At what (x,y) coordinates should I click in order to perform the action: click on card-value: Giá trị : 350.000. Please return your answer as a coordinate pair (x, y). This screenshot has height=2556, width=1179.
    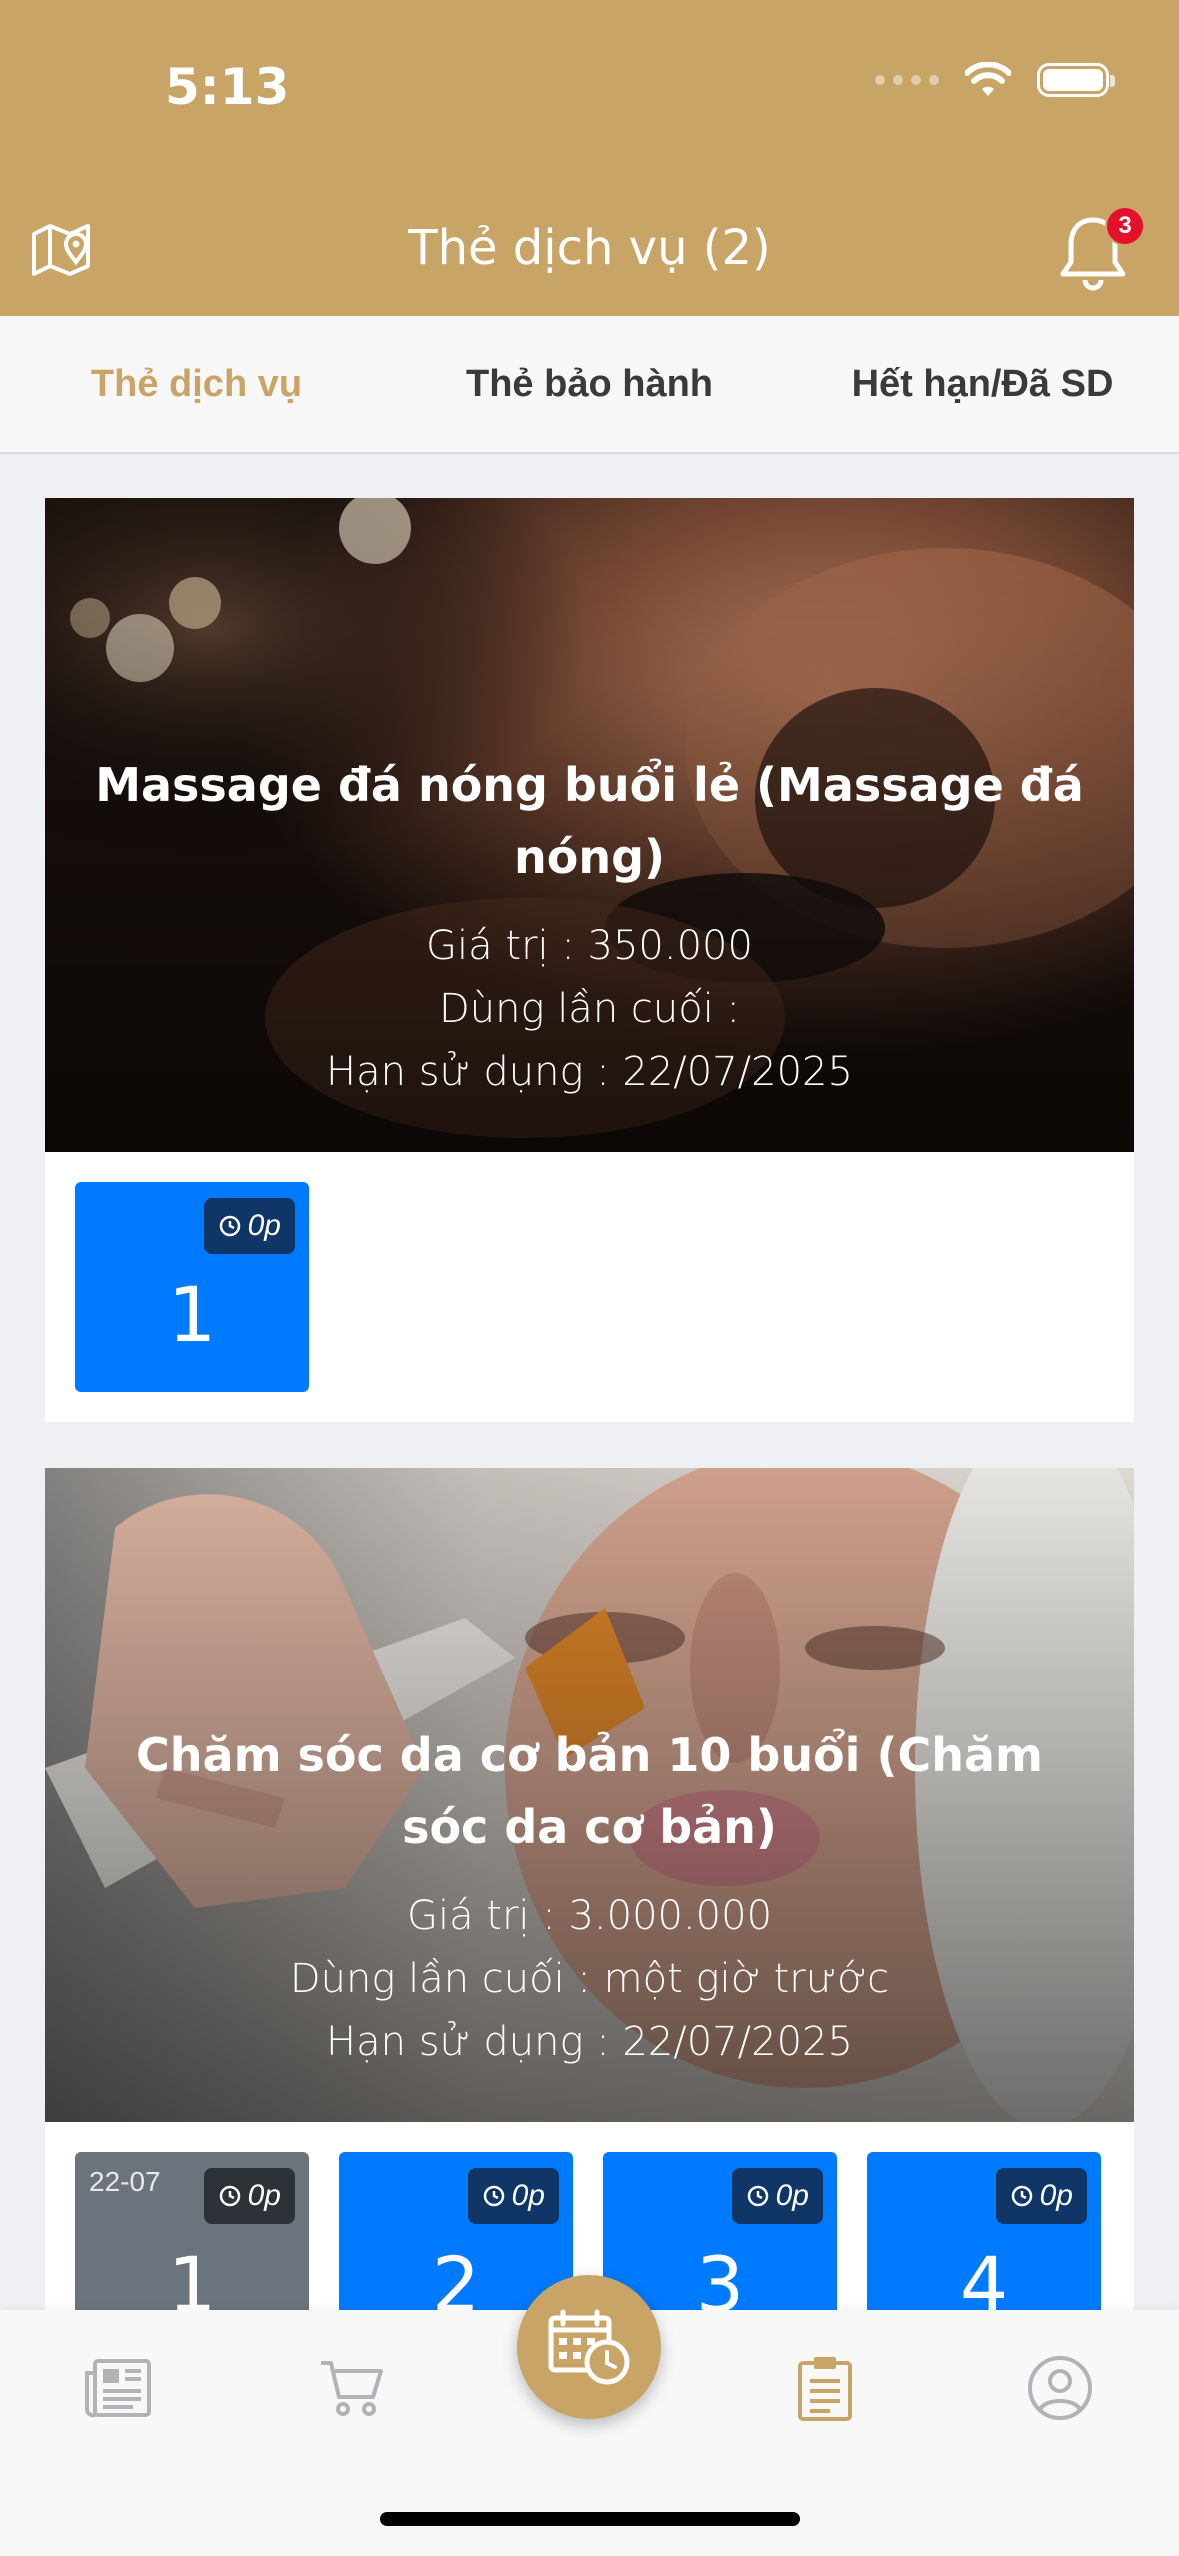
    Looking at the image, I should click on (589, 946).